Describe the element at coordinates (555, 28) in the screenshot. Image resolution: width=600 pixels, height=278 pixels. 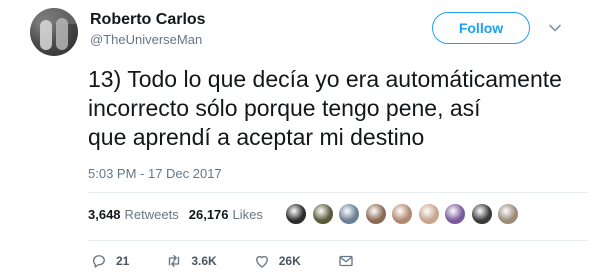
I see `chevron-down-icon` at that location.